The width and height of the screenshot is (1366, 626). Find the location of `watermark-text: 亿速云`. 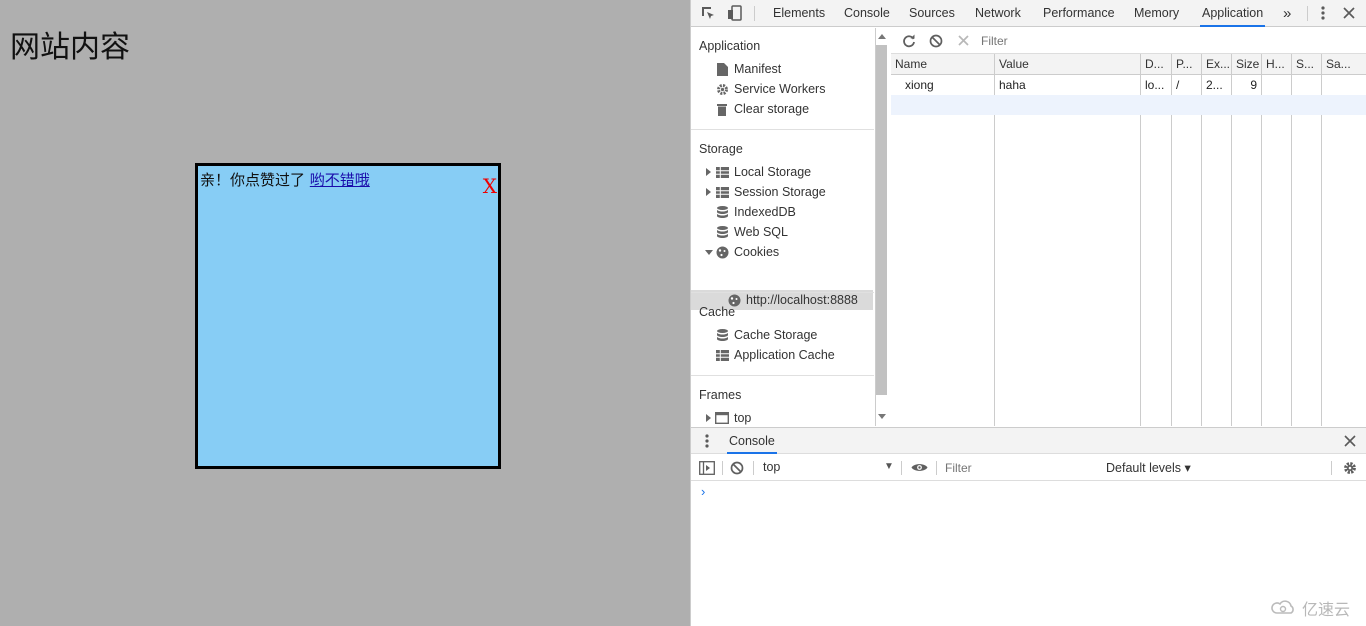

watermark-text: 亿速云 is located at coordinates (1325, 609).